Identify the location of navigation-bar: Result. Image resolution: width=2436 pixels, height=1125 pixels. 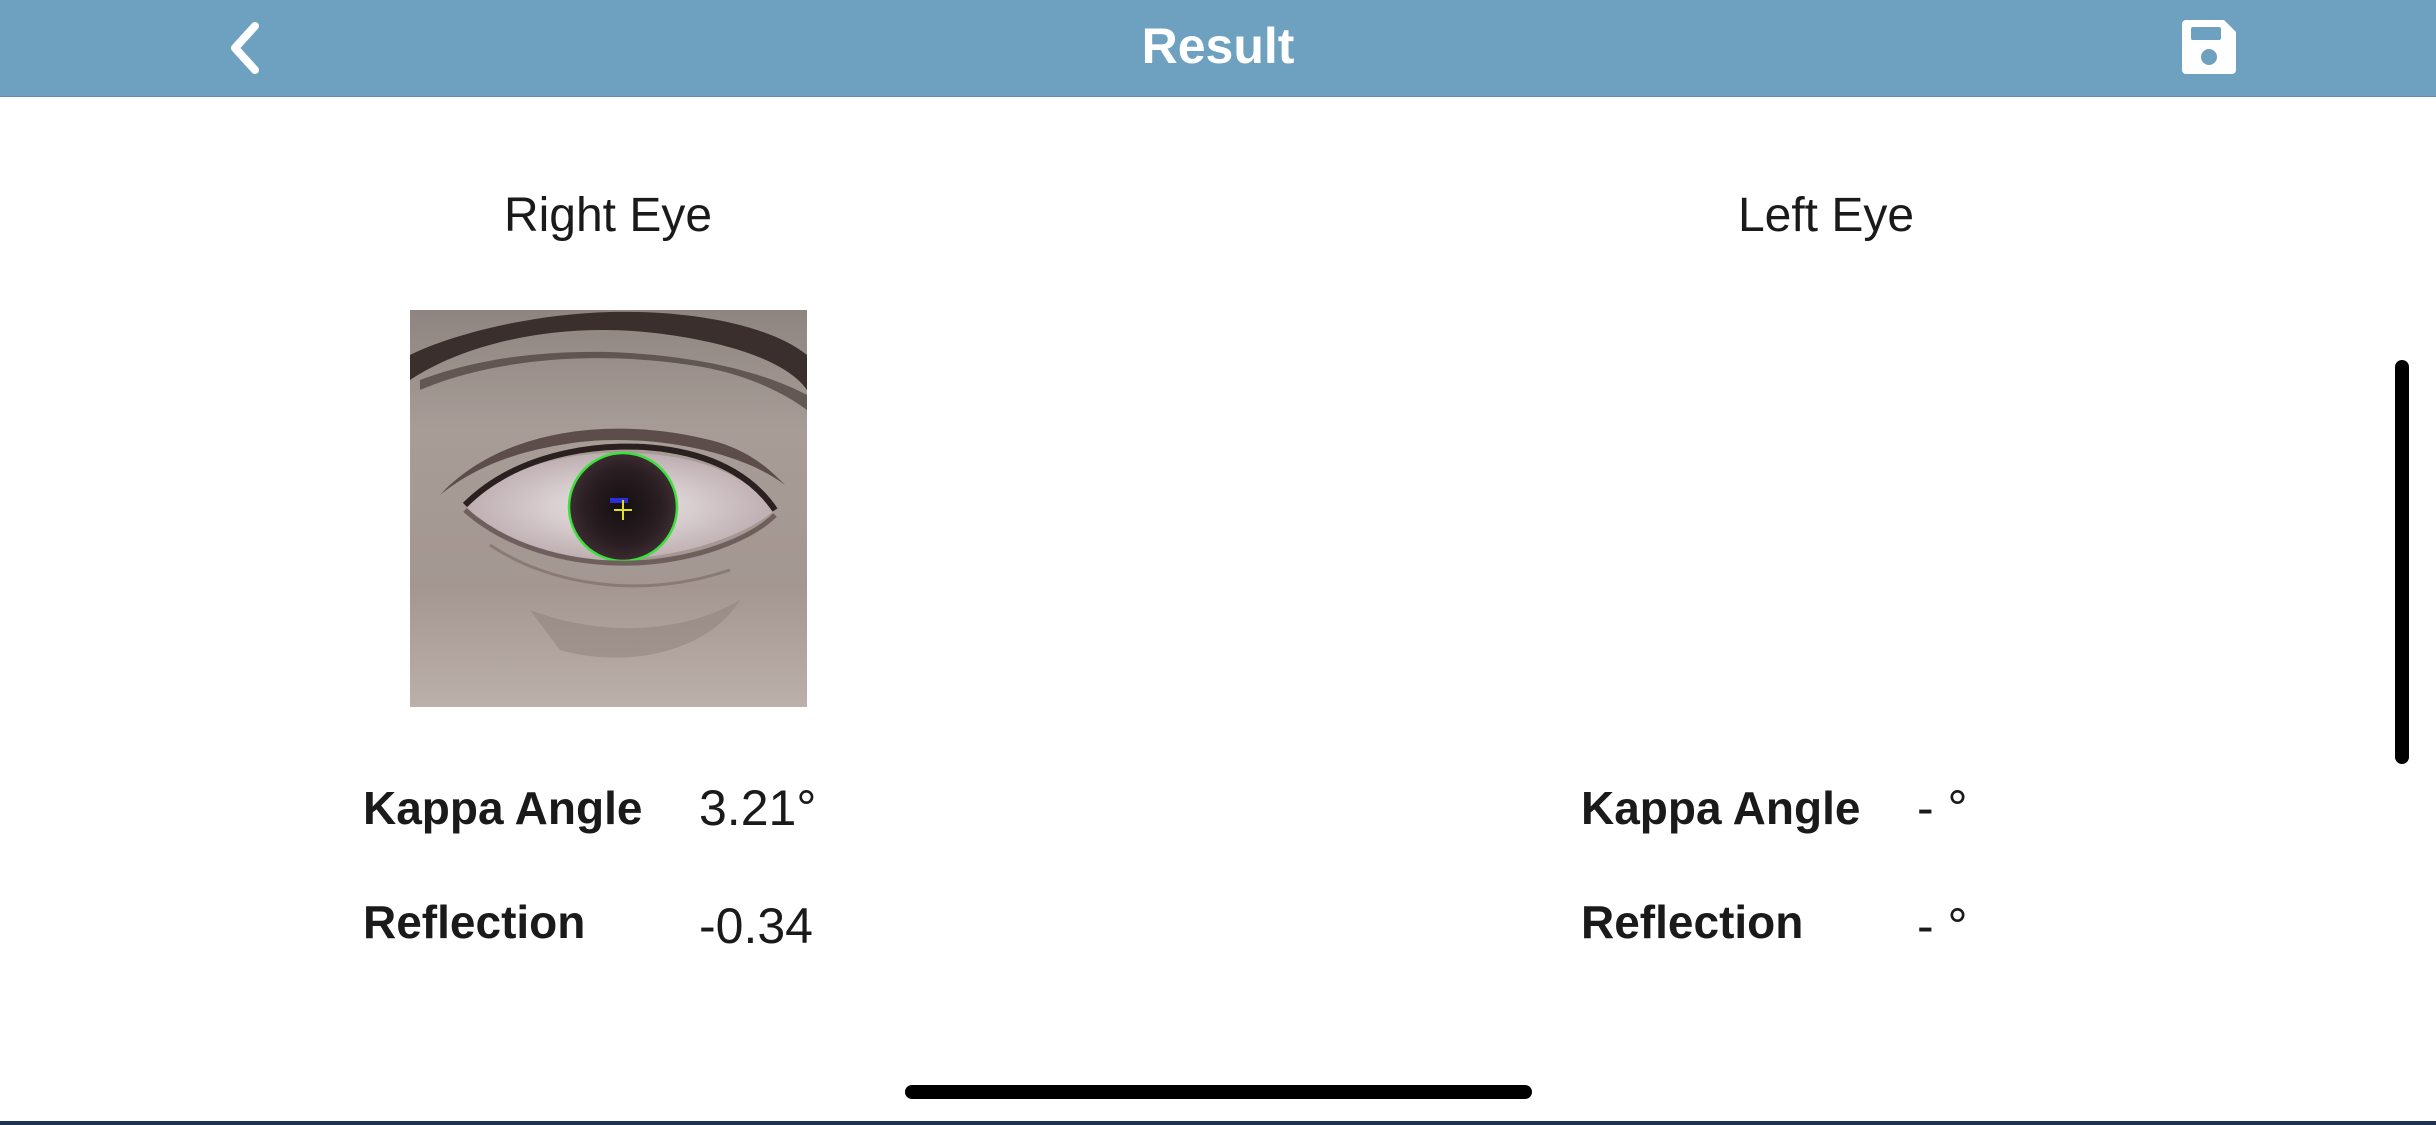
(1218, 48).